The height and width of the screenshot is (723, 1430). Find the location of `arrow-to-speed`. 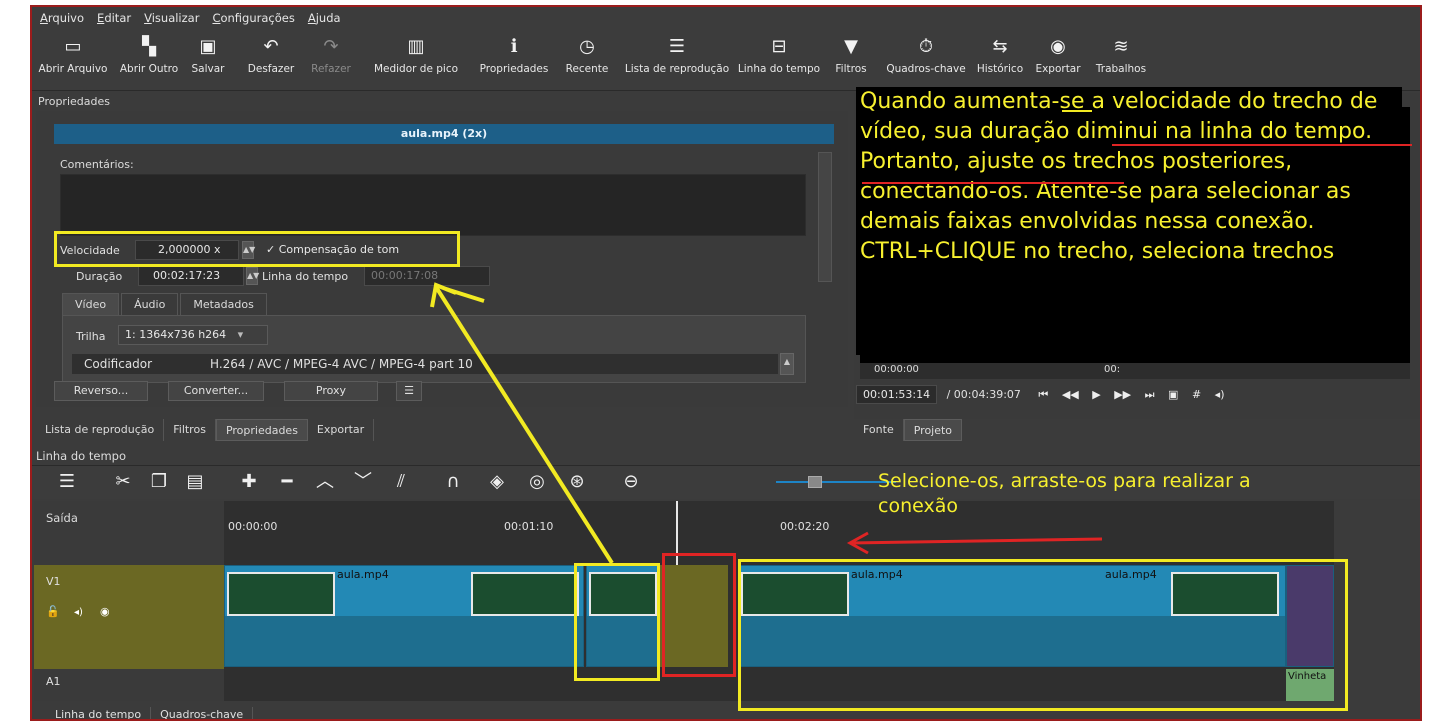

arrow-to-speed is located at coordinates (524, 425).